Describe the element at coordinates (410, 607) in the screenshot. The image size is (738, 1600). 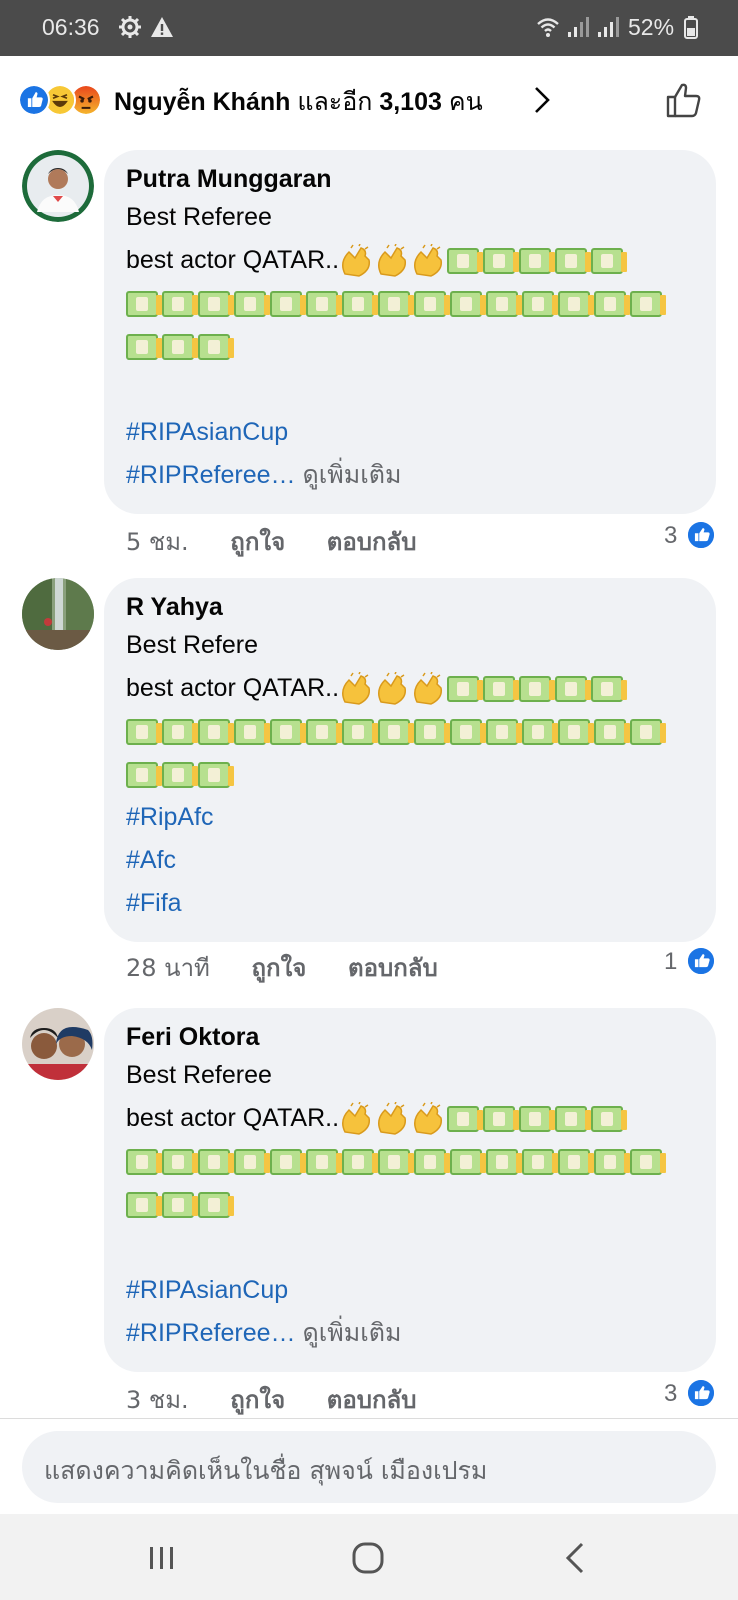
I see `comment-author: R Yahya` at that location.